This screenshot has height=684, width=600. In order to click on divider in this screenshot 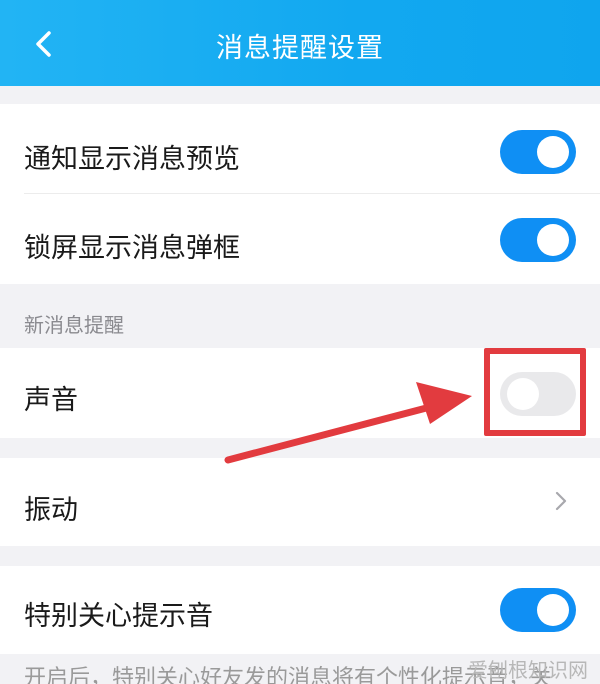, I will do `click(312, 193)`.